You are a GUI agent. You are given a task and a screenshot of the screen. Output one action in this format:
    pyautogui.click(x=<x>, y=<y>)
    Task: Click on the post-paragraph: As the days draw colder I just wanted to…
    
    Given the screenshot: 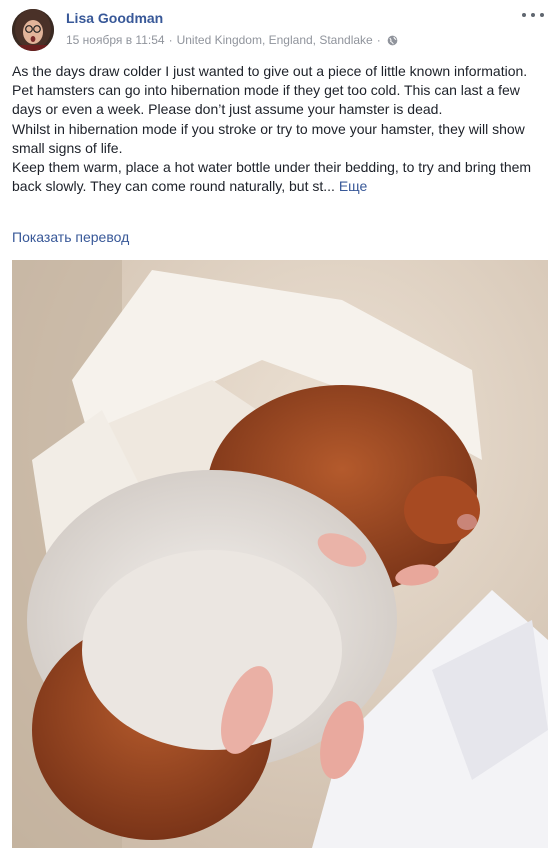 What is the action you would take?
    pyautogui.click(x=270, y=71)
    